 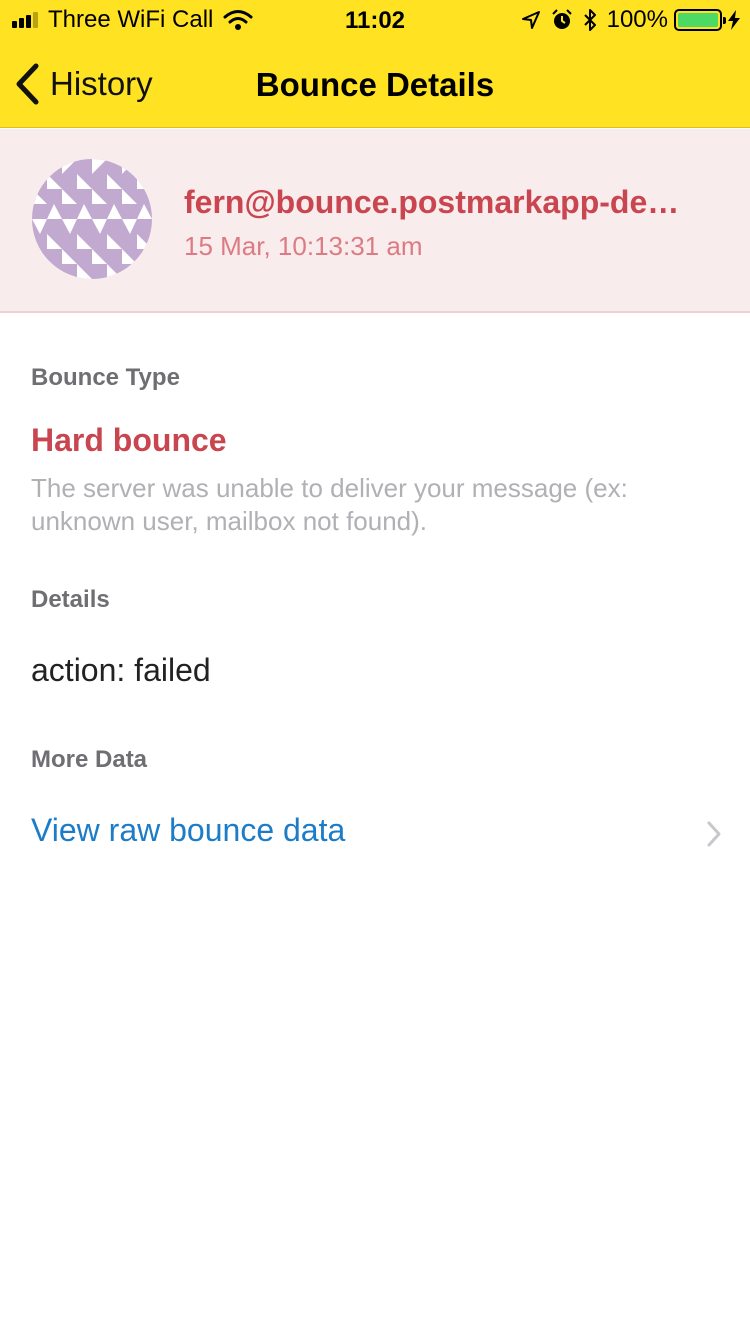 What do you see at coordinates (530, 20) in the screenshot?
I see `location-arrow-icon` at bounding box center [530, 20].